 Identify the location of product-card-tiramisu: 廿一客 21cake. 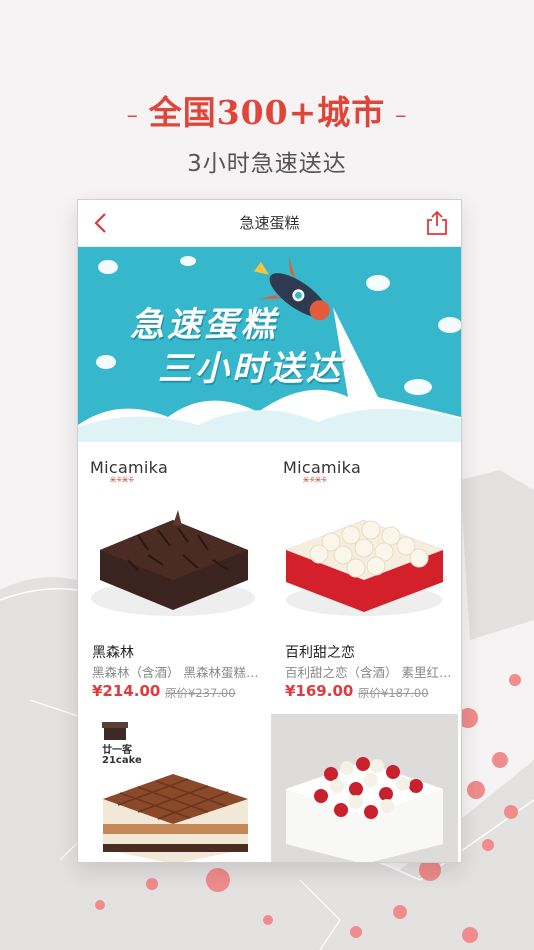
(171, 788).